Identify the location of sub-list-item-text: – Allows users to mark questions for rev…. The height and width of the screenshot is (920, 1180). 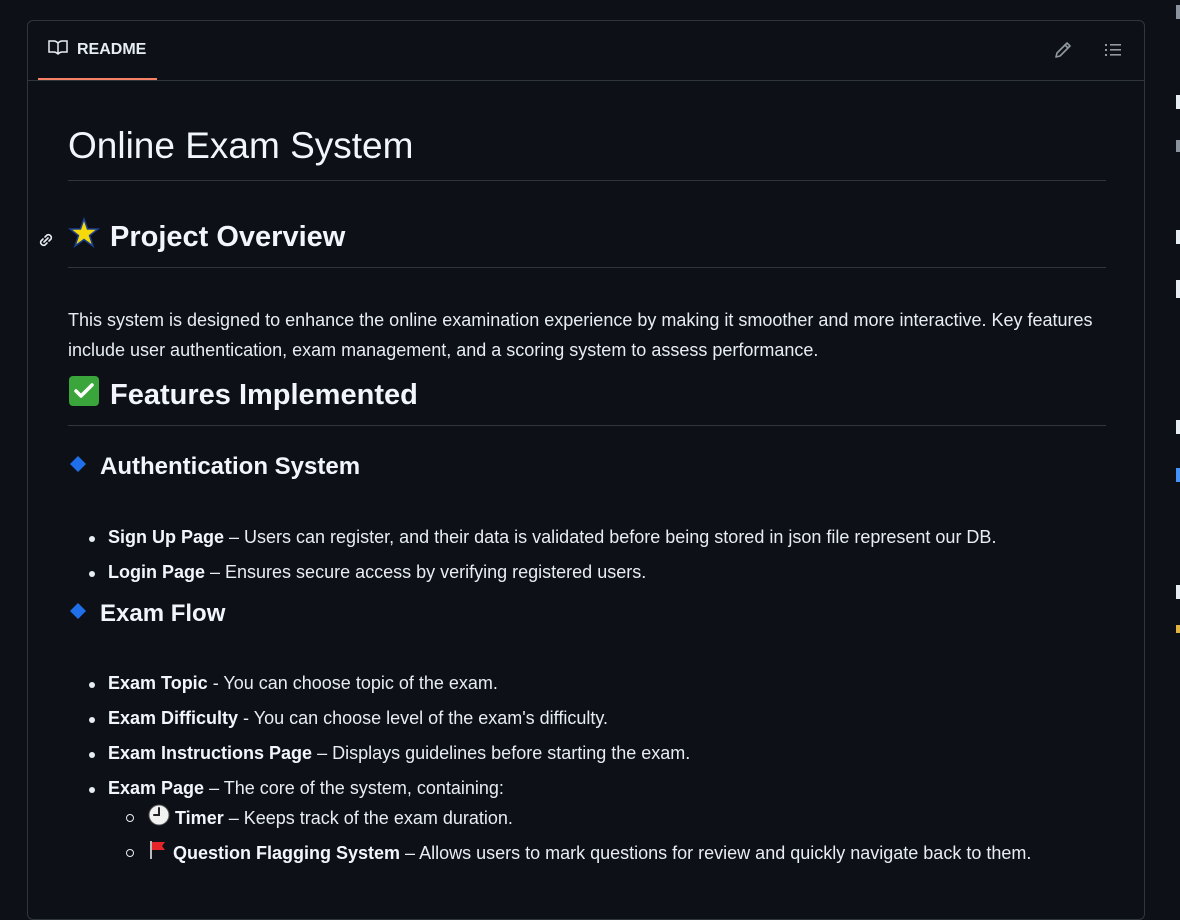
(716, 853).